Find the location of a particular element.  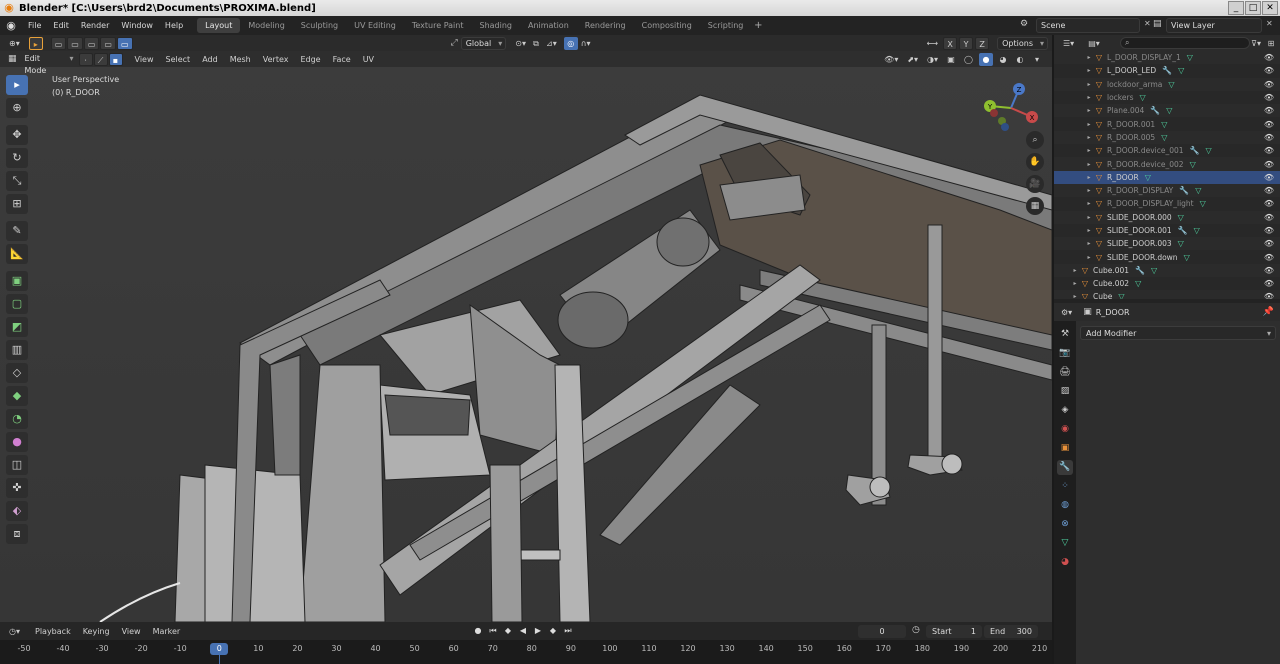

transform-tool: ⊞ is located at coordinates (17, 204).